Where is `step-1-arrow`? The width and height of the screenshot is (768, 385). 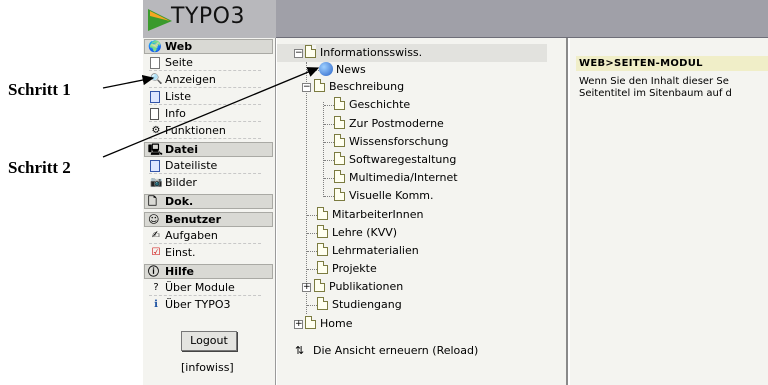
step-1-arrow is located at coordinates (128, 81).